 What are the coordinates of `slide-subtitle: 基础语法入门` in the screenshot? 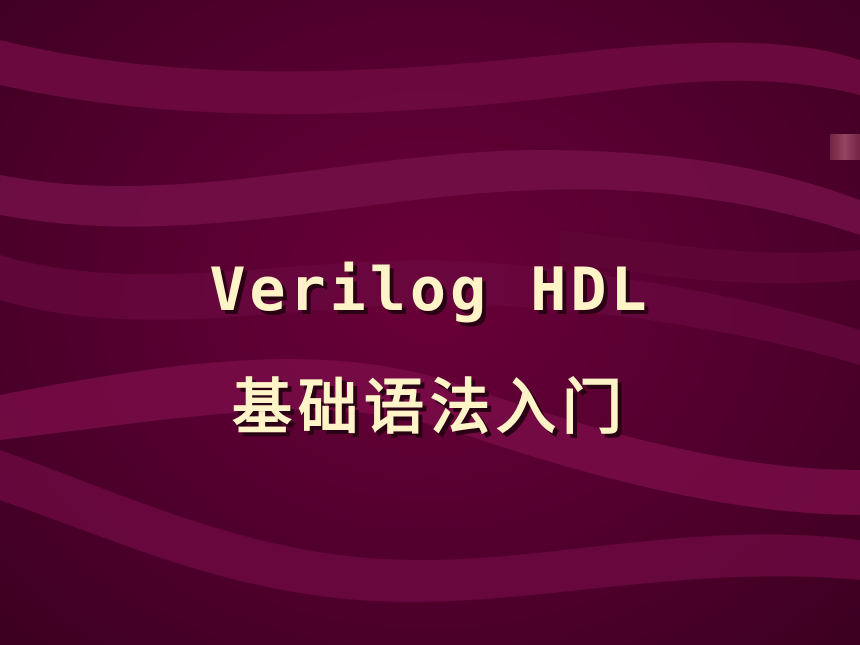 It's located at (430, 408).